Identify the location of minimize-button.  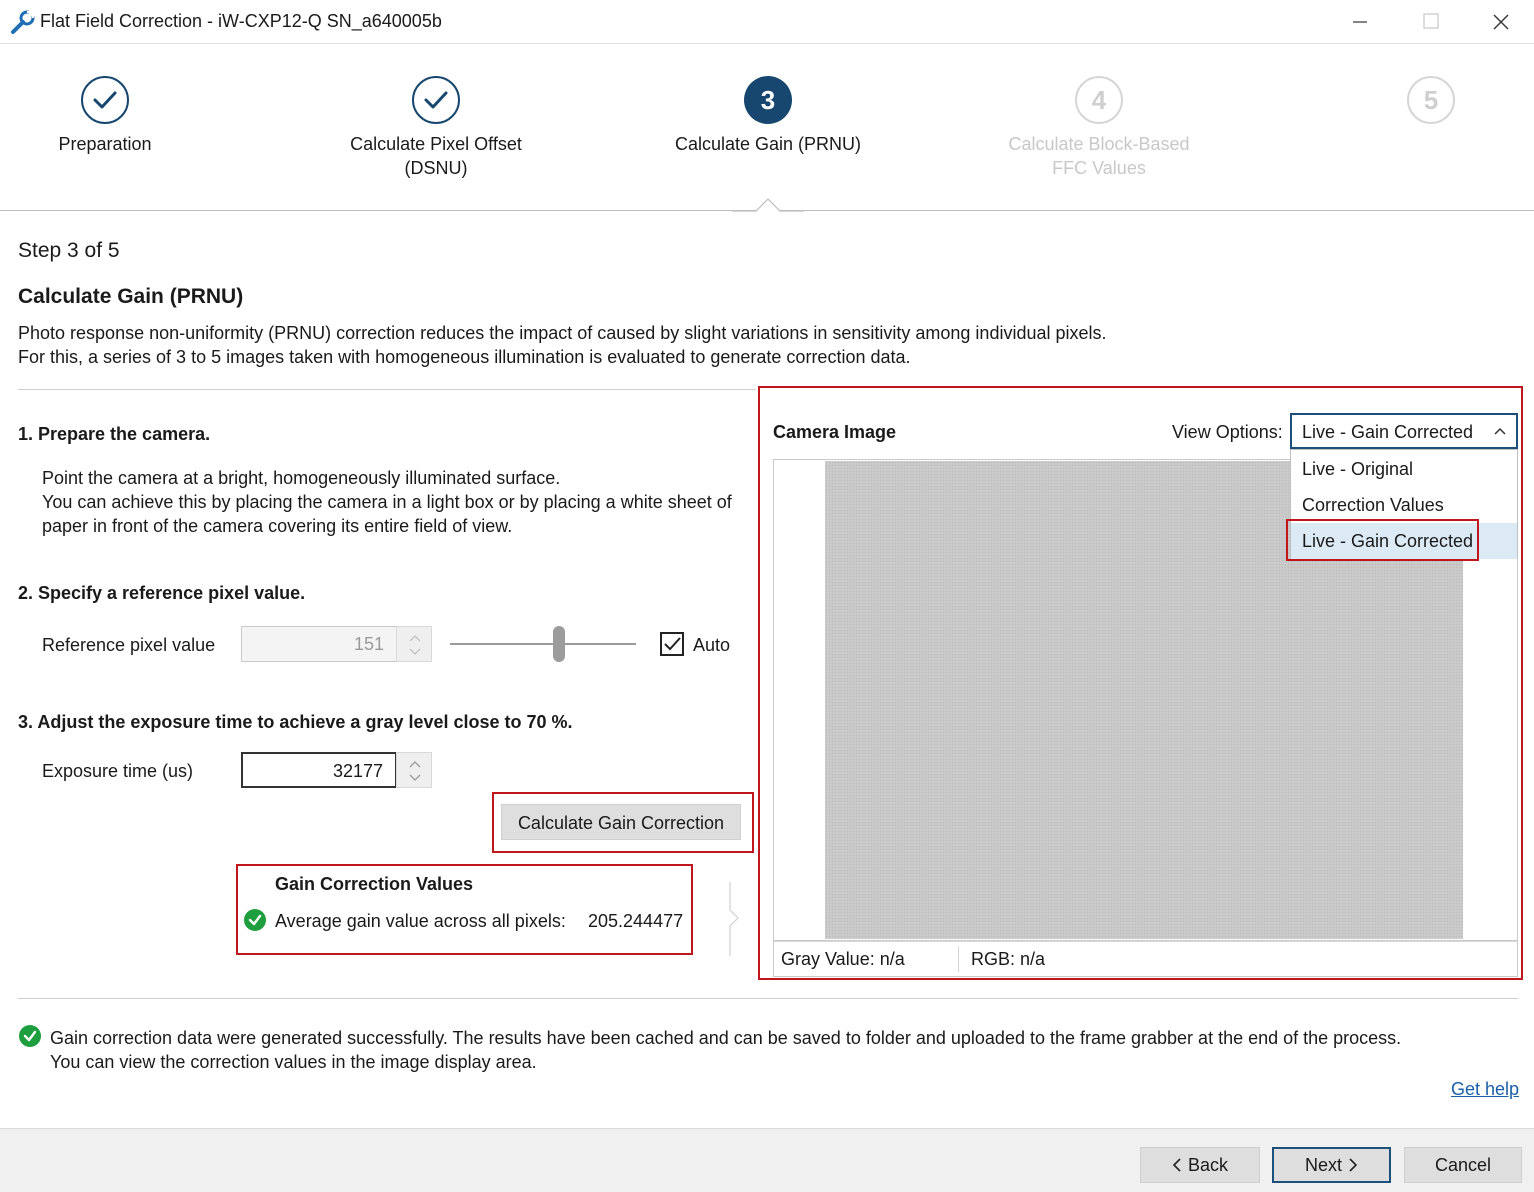
(1360, 22).